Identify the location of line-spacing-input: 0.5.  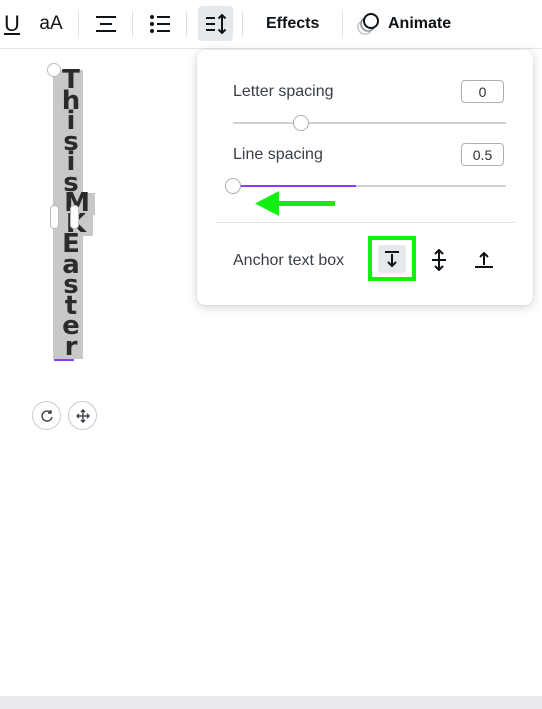
(482, 154).